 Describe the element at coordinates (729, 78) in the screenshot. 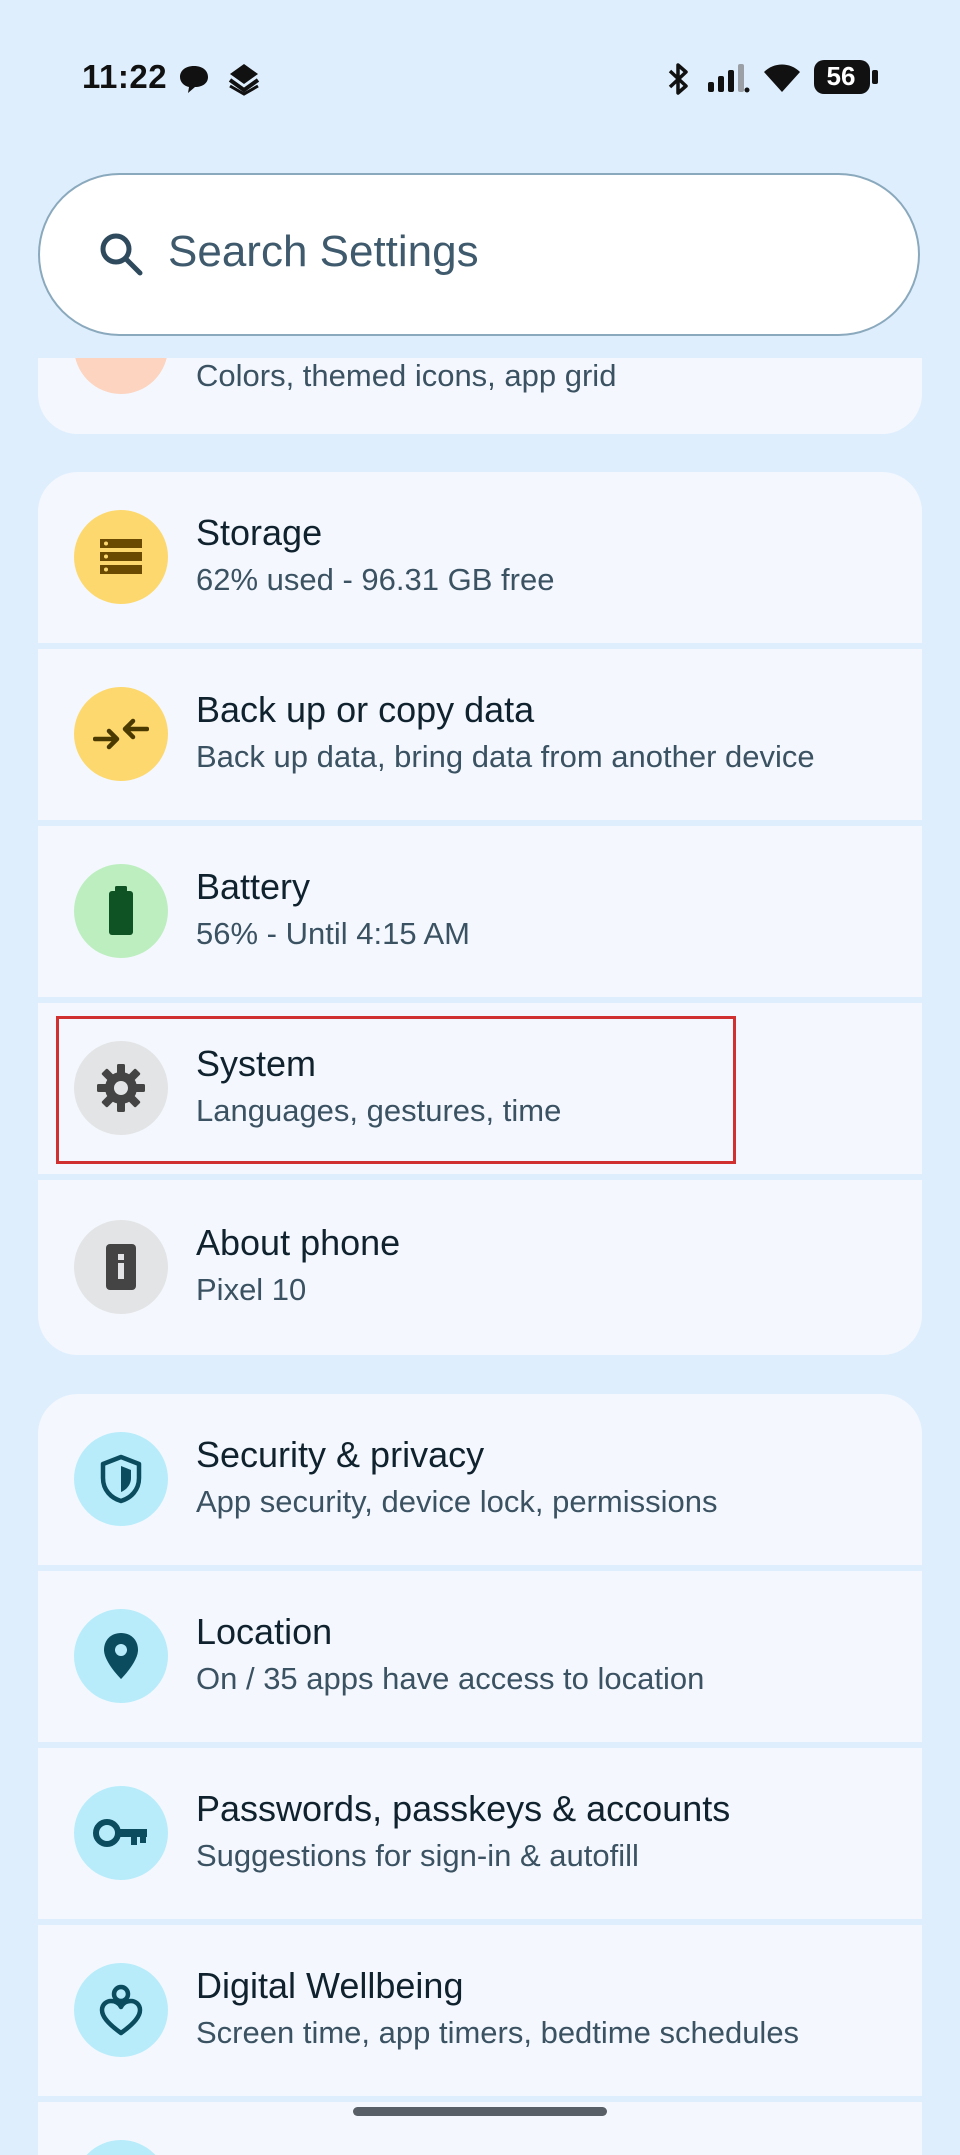

I see `signal-icon` at that location.